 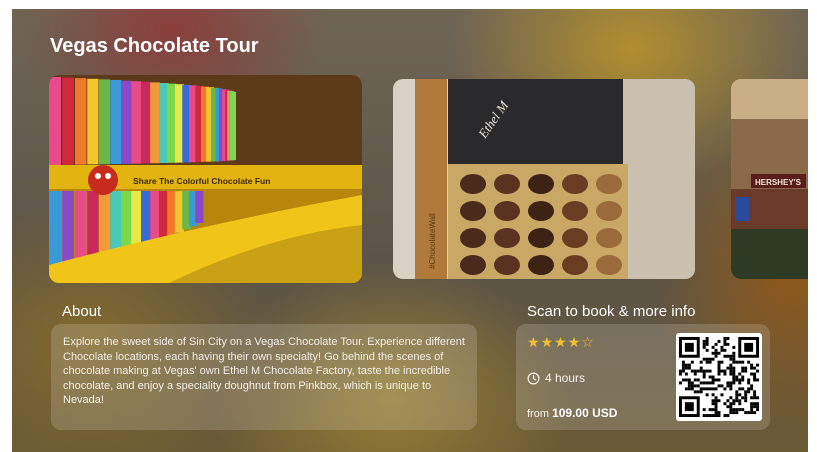 I want to click on clock-icon, so click(x=533, y=378).